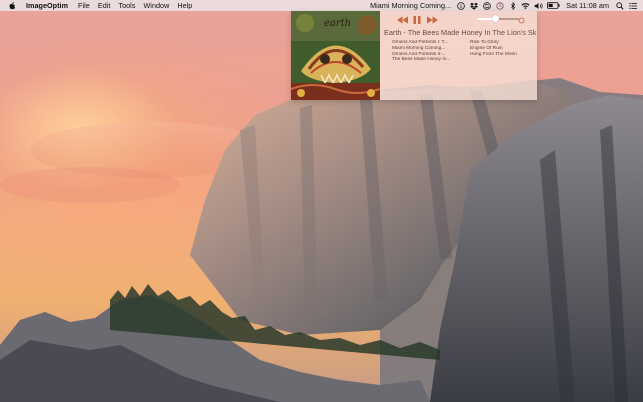 Image resolution: width=643 pixels, height=402 pixels. Describe the element at coordinates (184, 5) in the screenshot. I see `menu-help: Help` at that location.